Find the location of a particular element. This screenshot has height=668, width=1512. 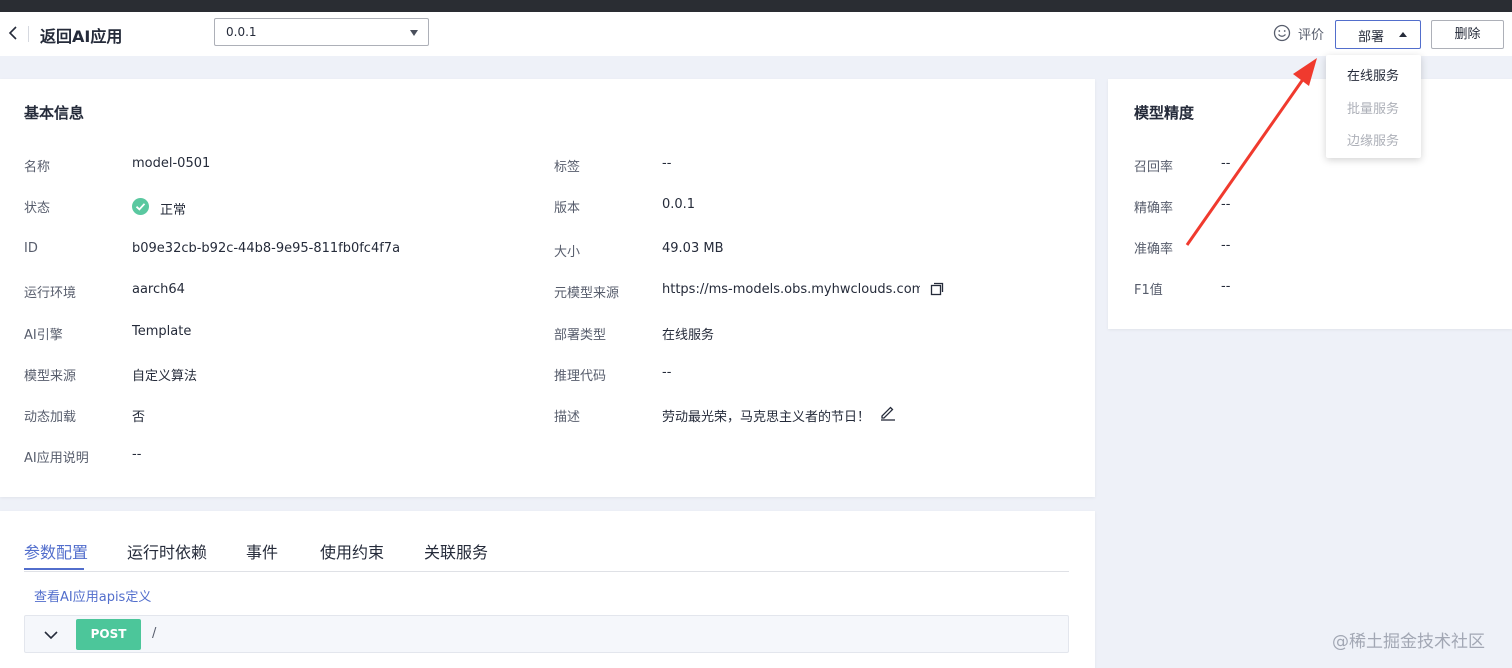

menu-item-online-service: 在线服务 is located at coordinates (1373, 74).